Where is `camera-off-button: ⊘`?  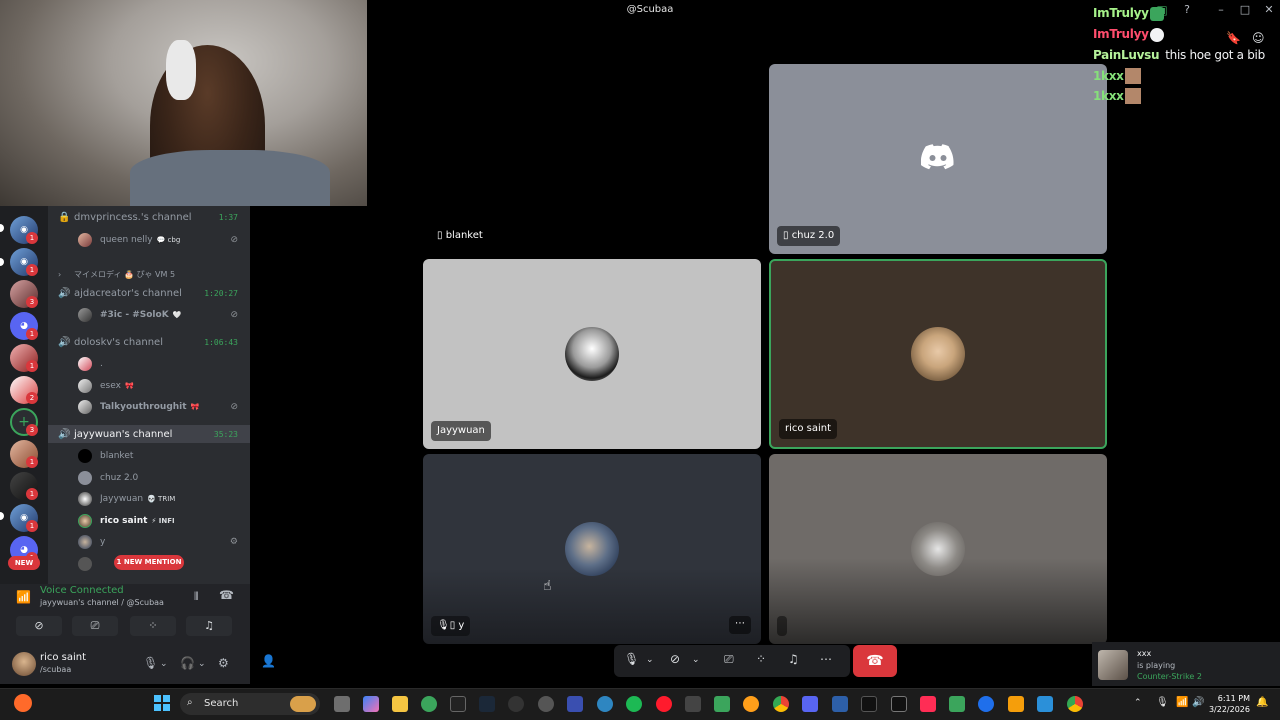
camera-off-button: ⊘ is located at coordinates (39, 626).